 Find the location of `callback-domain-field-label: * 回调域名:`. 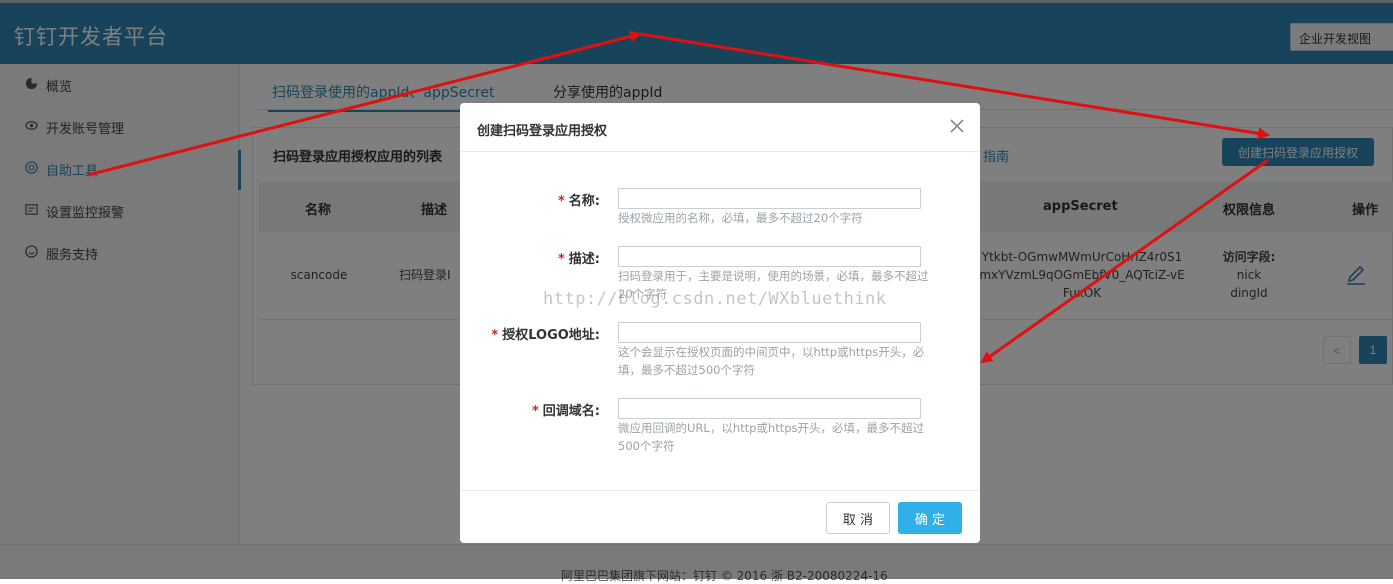

callback-domain-field-label: * 回调域名: is located at coordinates (550, 409).